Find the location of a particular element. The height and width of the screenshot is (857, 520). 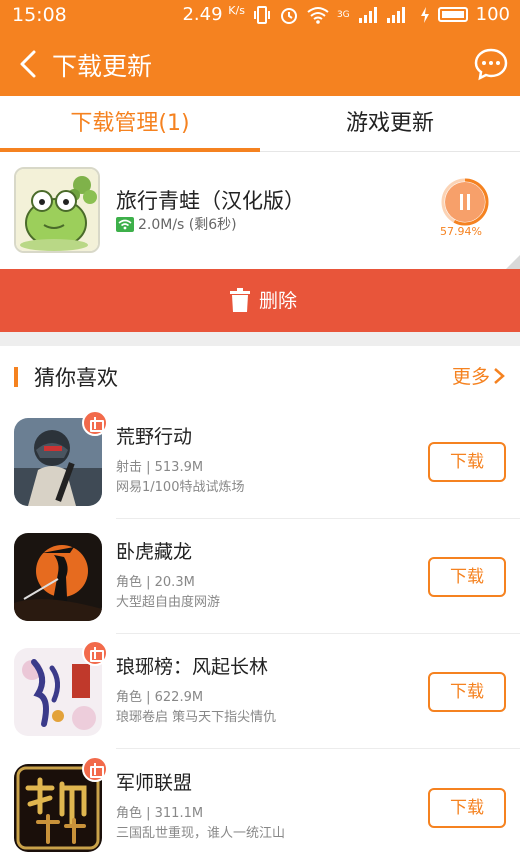

download-speed-text: 2.0M/s (剩6秒) is located at coordinates (187, 225).